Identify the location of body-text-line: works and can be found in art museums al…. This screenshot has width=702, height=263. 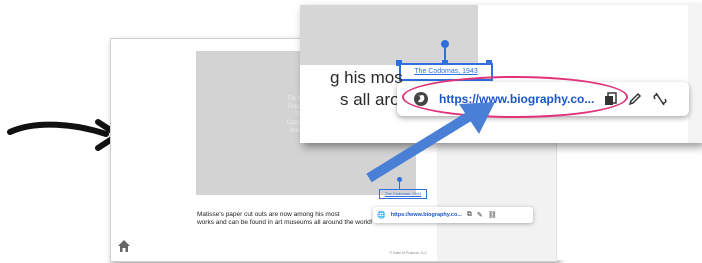
(285, 222).